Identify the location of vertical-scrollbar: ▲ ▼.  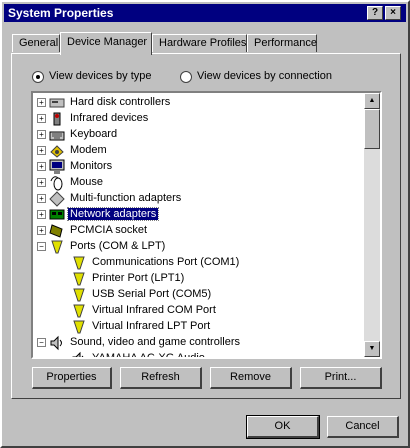
(372, 225).